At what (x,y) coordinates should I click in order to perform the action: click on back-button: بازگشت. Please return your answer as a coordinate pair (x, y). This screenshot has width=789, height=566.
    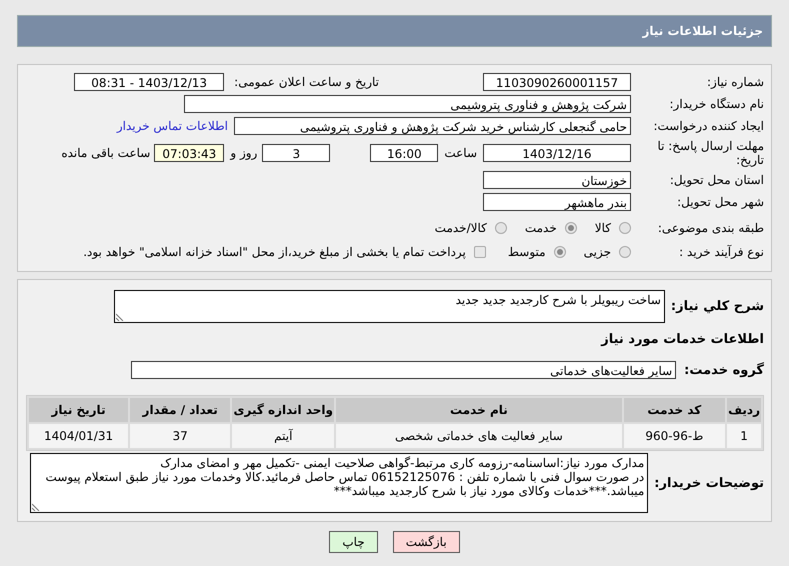
    Looking at the image, I should click on (426, 542).